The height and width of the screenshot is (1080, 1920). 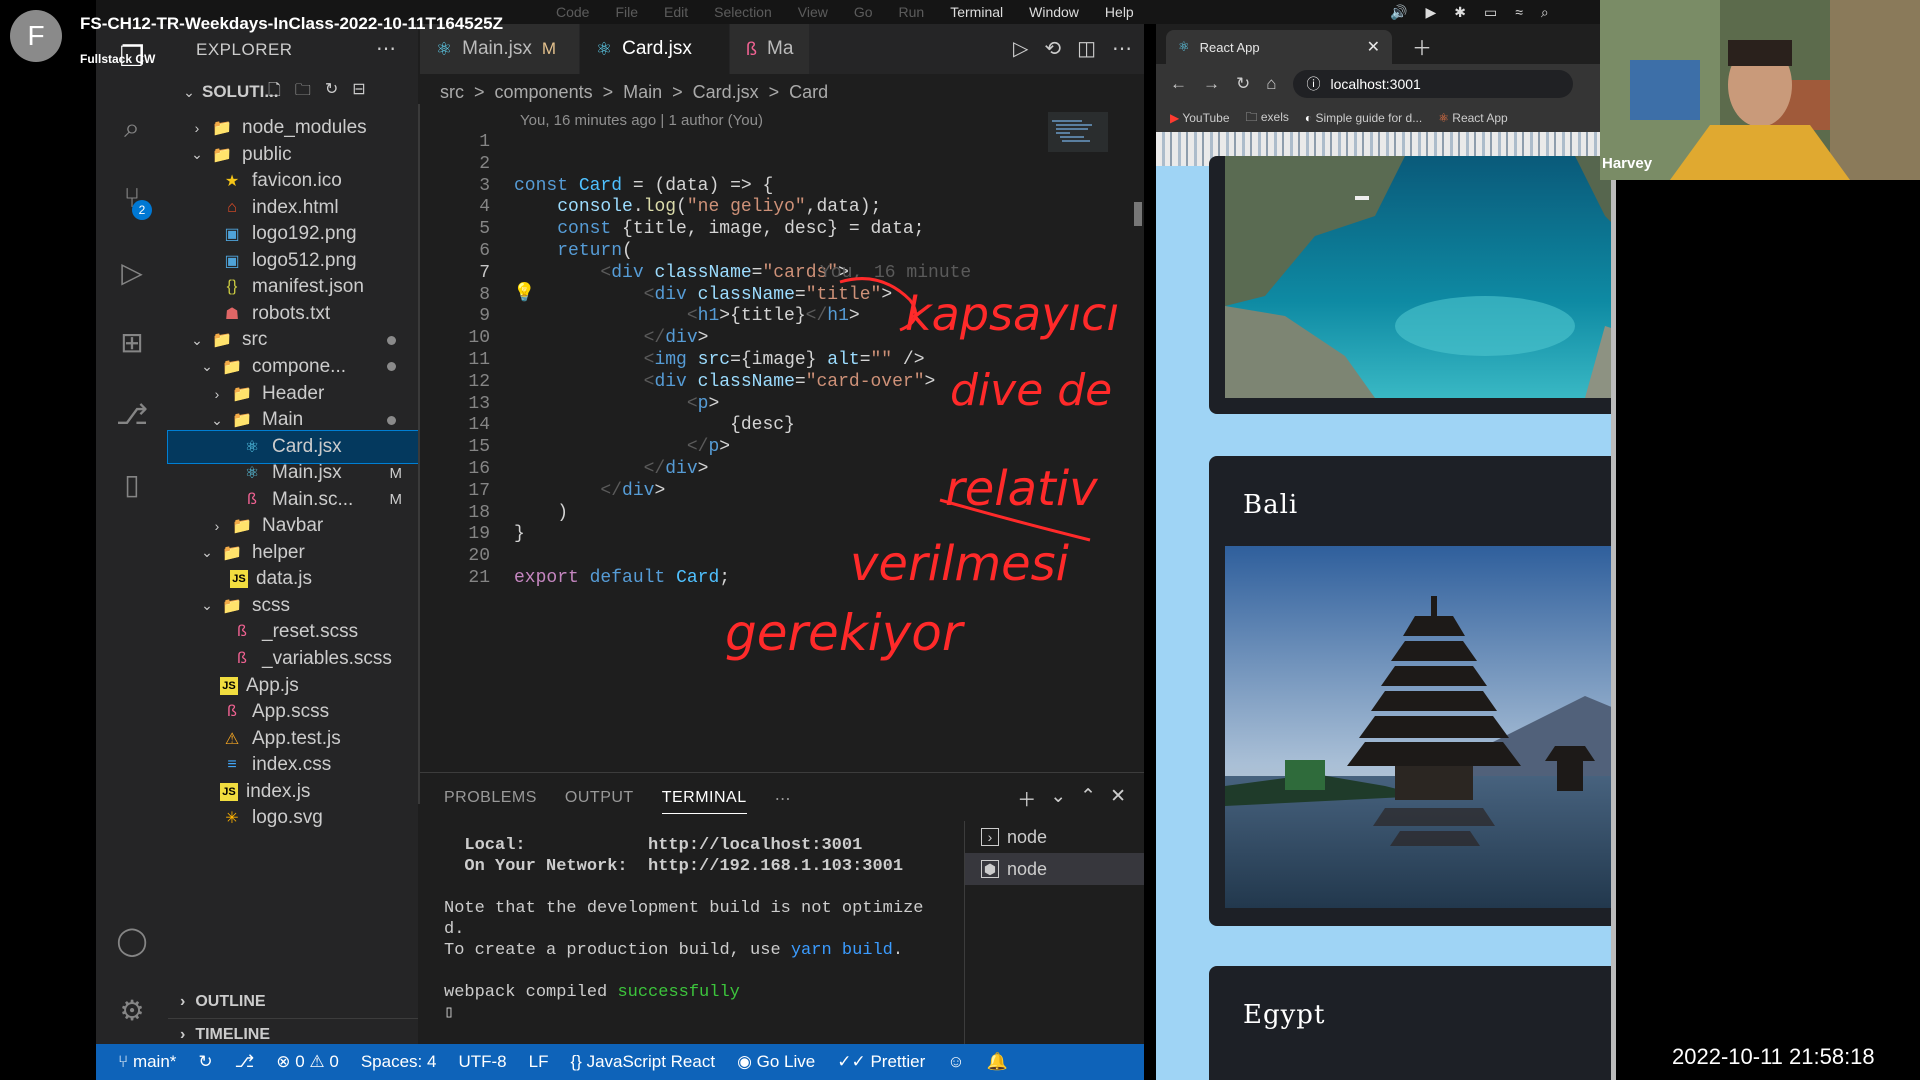 I want to click on menu-item: Edit, so click(x=676, y=12).